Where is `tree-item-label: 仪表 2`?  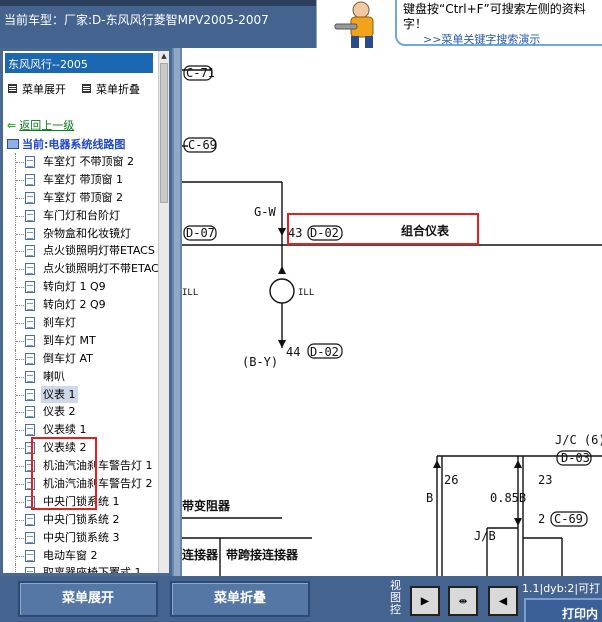 tree-item-label: 仪表 2 is located at coordinates (59, 412).